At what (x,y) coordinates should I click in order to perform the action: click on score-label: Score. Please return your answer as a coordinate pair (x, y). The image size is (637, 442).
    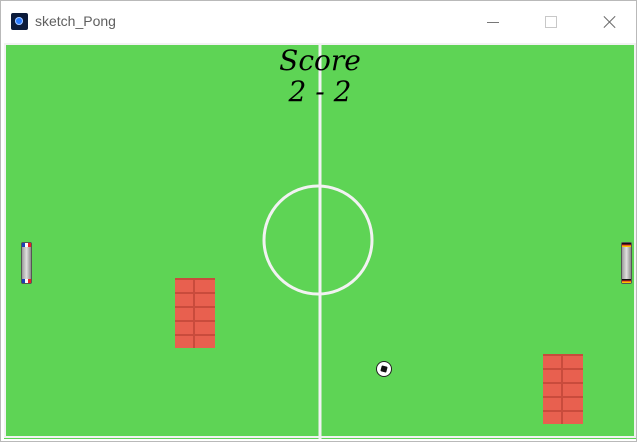
    Looking at the image, I should click on (320, 60).